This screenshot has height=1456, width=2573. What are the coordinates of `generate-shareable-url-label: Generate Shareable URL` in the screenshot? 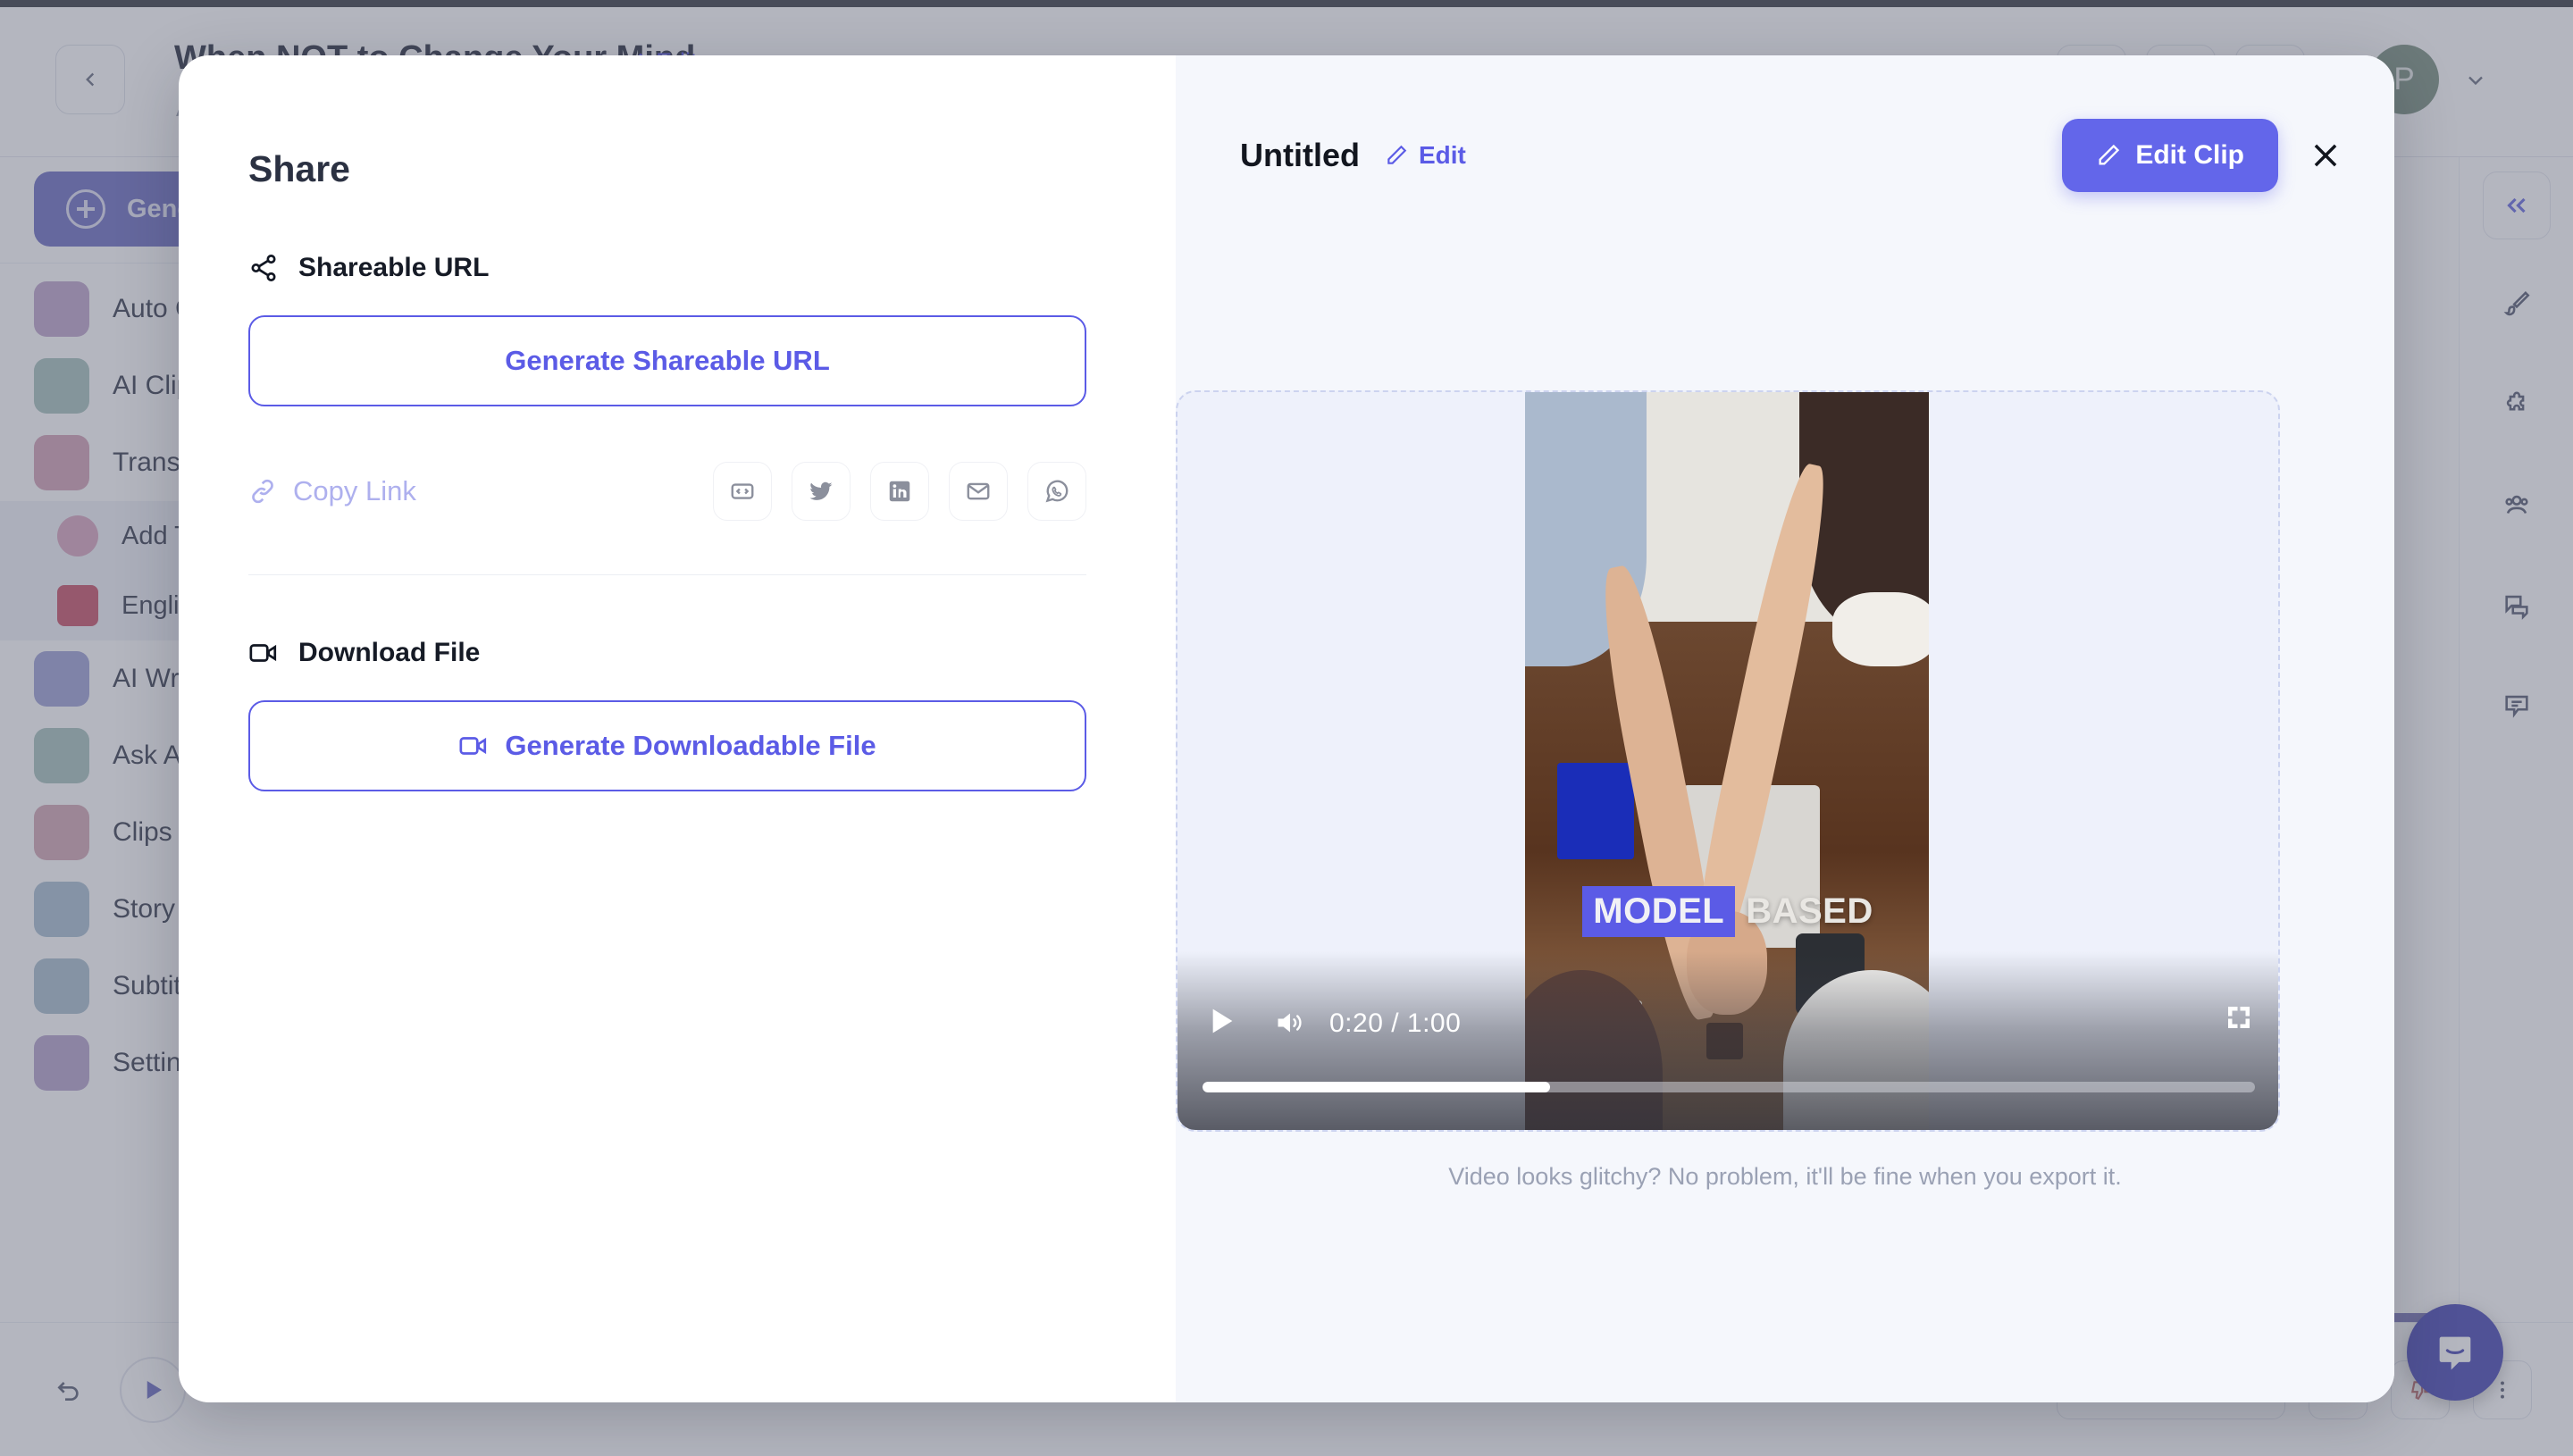 It's located at (667, 360).